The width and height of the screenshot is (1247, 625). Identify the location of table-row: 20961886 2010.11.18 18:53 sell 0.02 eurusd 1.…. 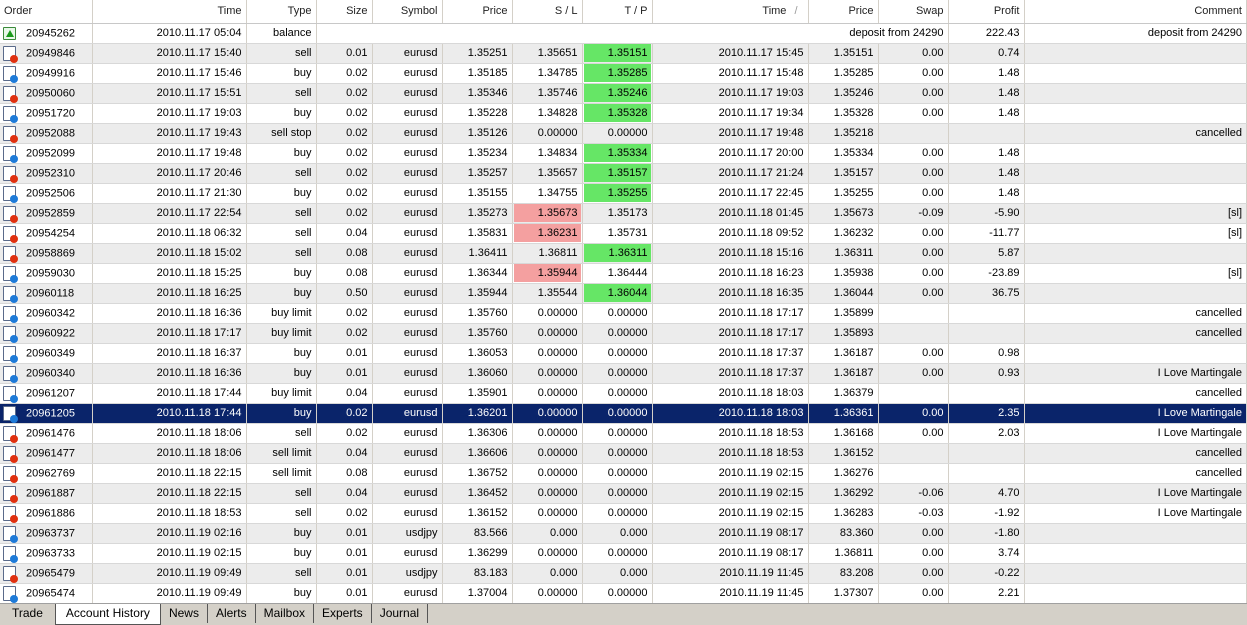
(623, 513).